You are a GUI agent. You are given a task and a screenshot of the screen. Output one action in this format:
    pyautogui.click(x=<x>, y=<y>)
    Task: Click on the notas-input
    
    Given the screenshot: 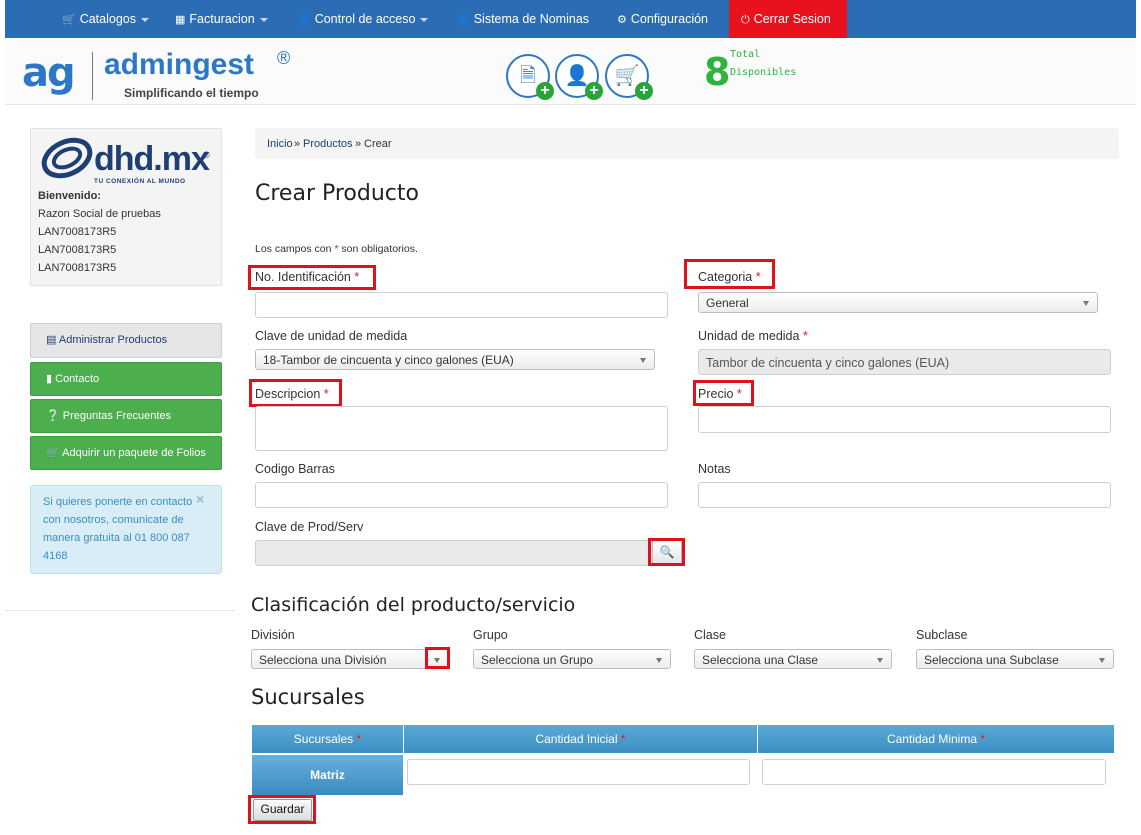 What is the action you would take?
    pyautogui.click(x=904, y=495)
    